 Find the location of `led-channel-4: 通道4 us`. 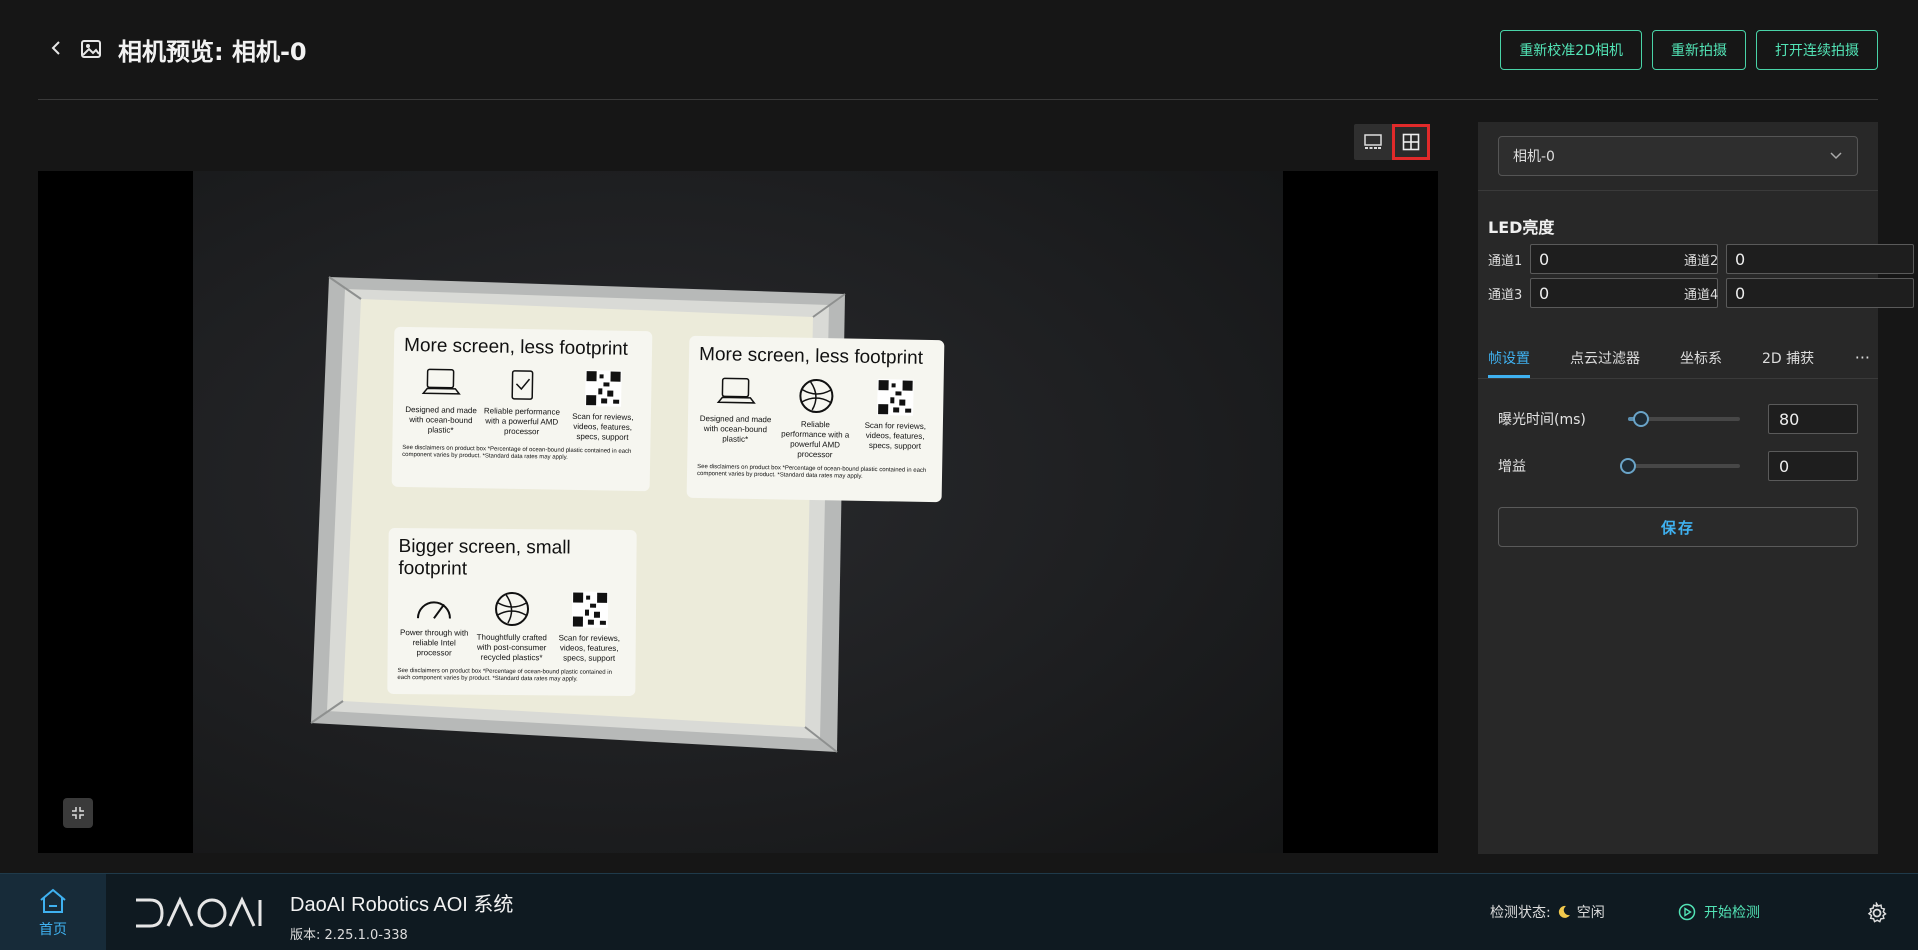

led-channel-4: 通道4 us is located at coordinates (1801, 293).